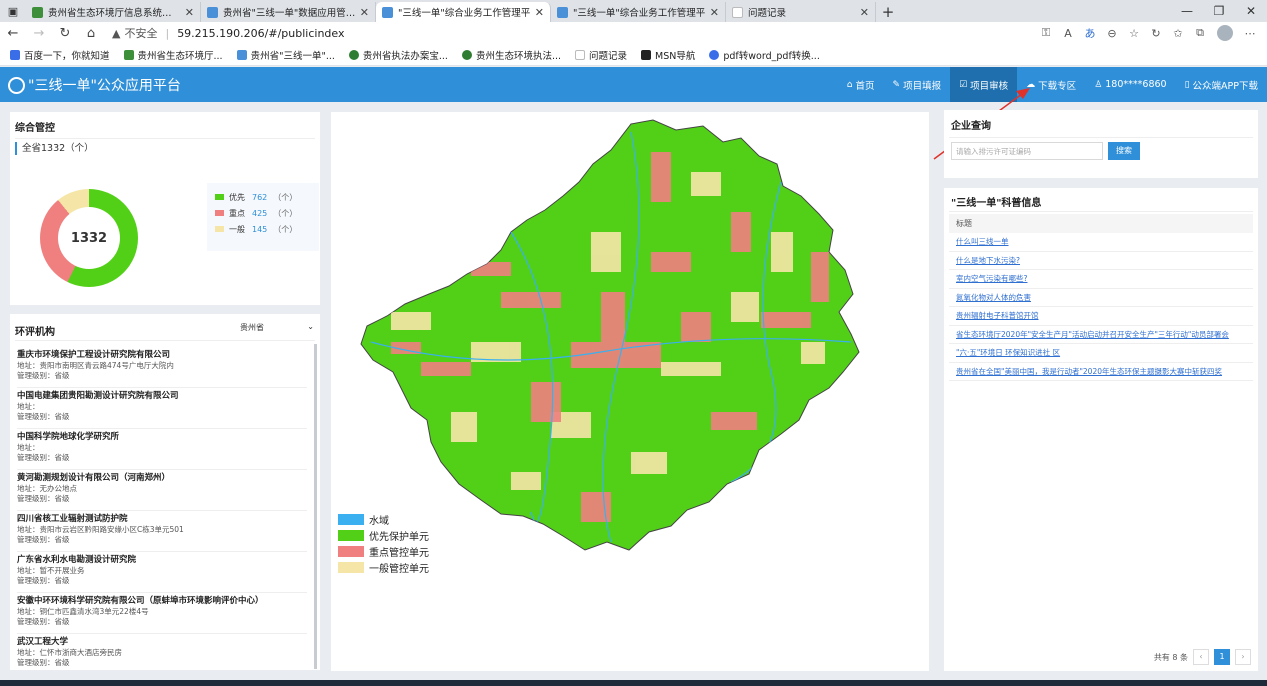  Describe the element at coordinates (104, 86) in the screenshot. I see `app-title: "三线一单"公众应用平台` at that location.